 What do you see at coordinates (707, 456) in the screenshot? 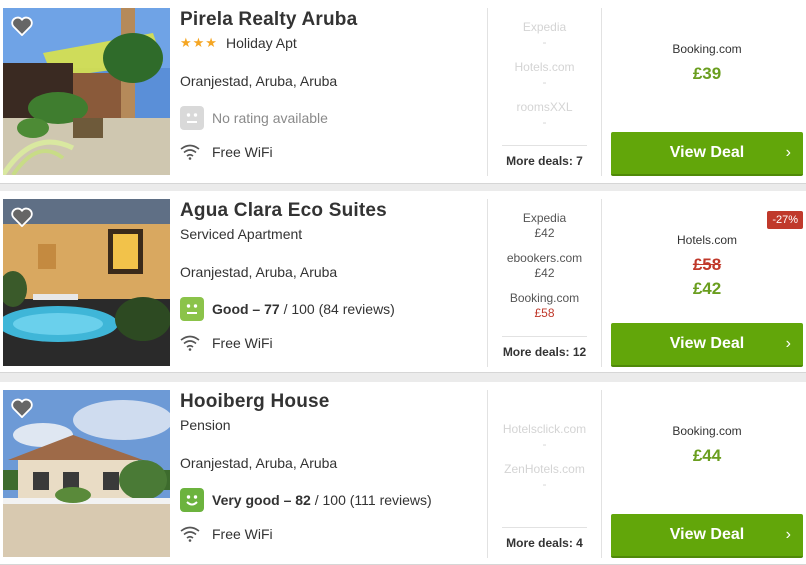
I see `deal-price: £44` at bounding box center [707, 456].